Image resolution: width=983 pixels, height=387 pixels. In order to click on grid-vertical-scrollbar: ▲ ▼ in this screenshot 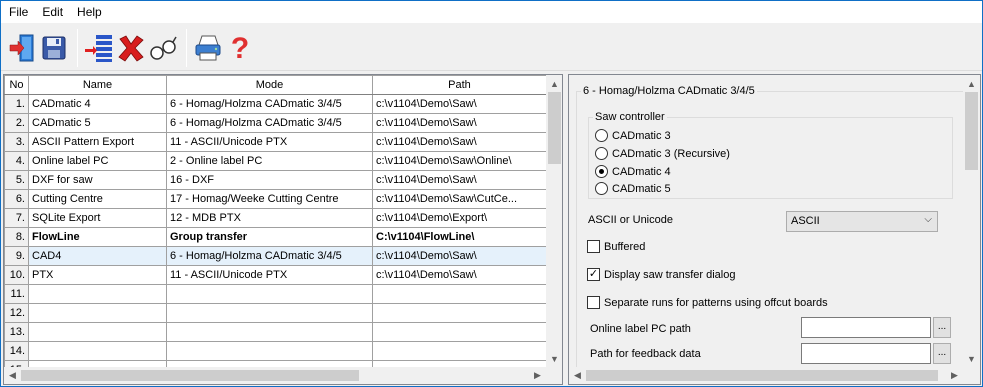, I will do `click(554, 221)`.